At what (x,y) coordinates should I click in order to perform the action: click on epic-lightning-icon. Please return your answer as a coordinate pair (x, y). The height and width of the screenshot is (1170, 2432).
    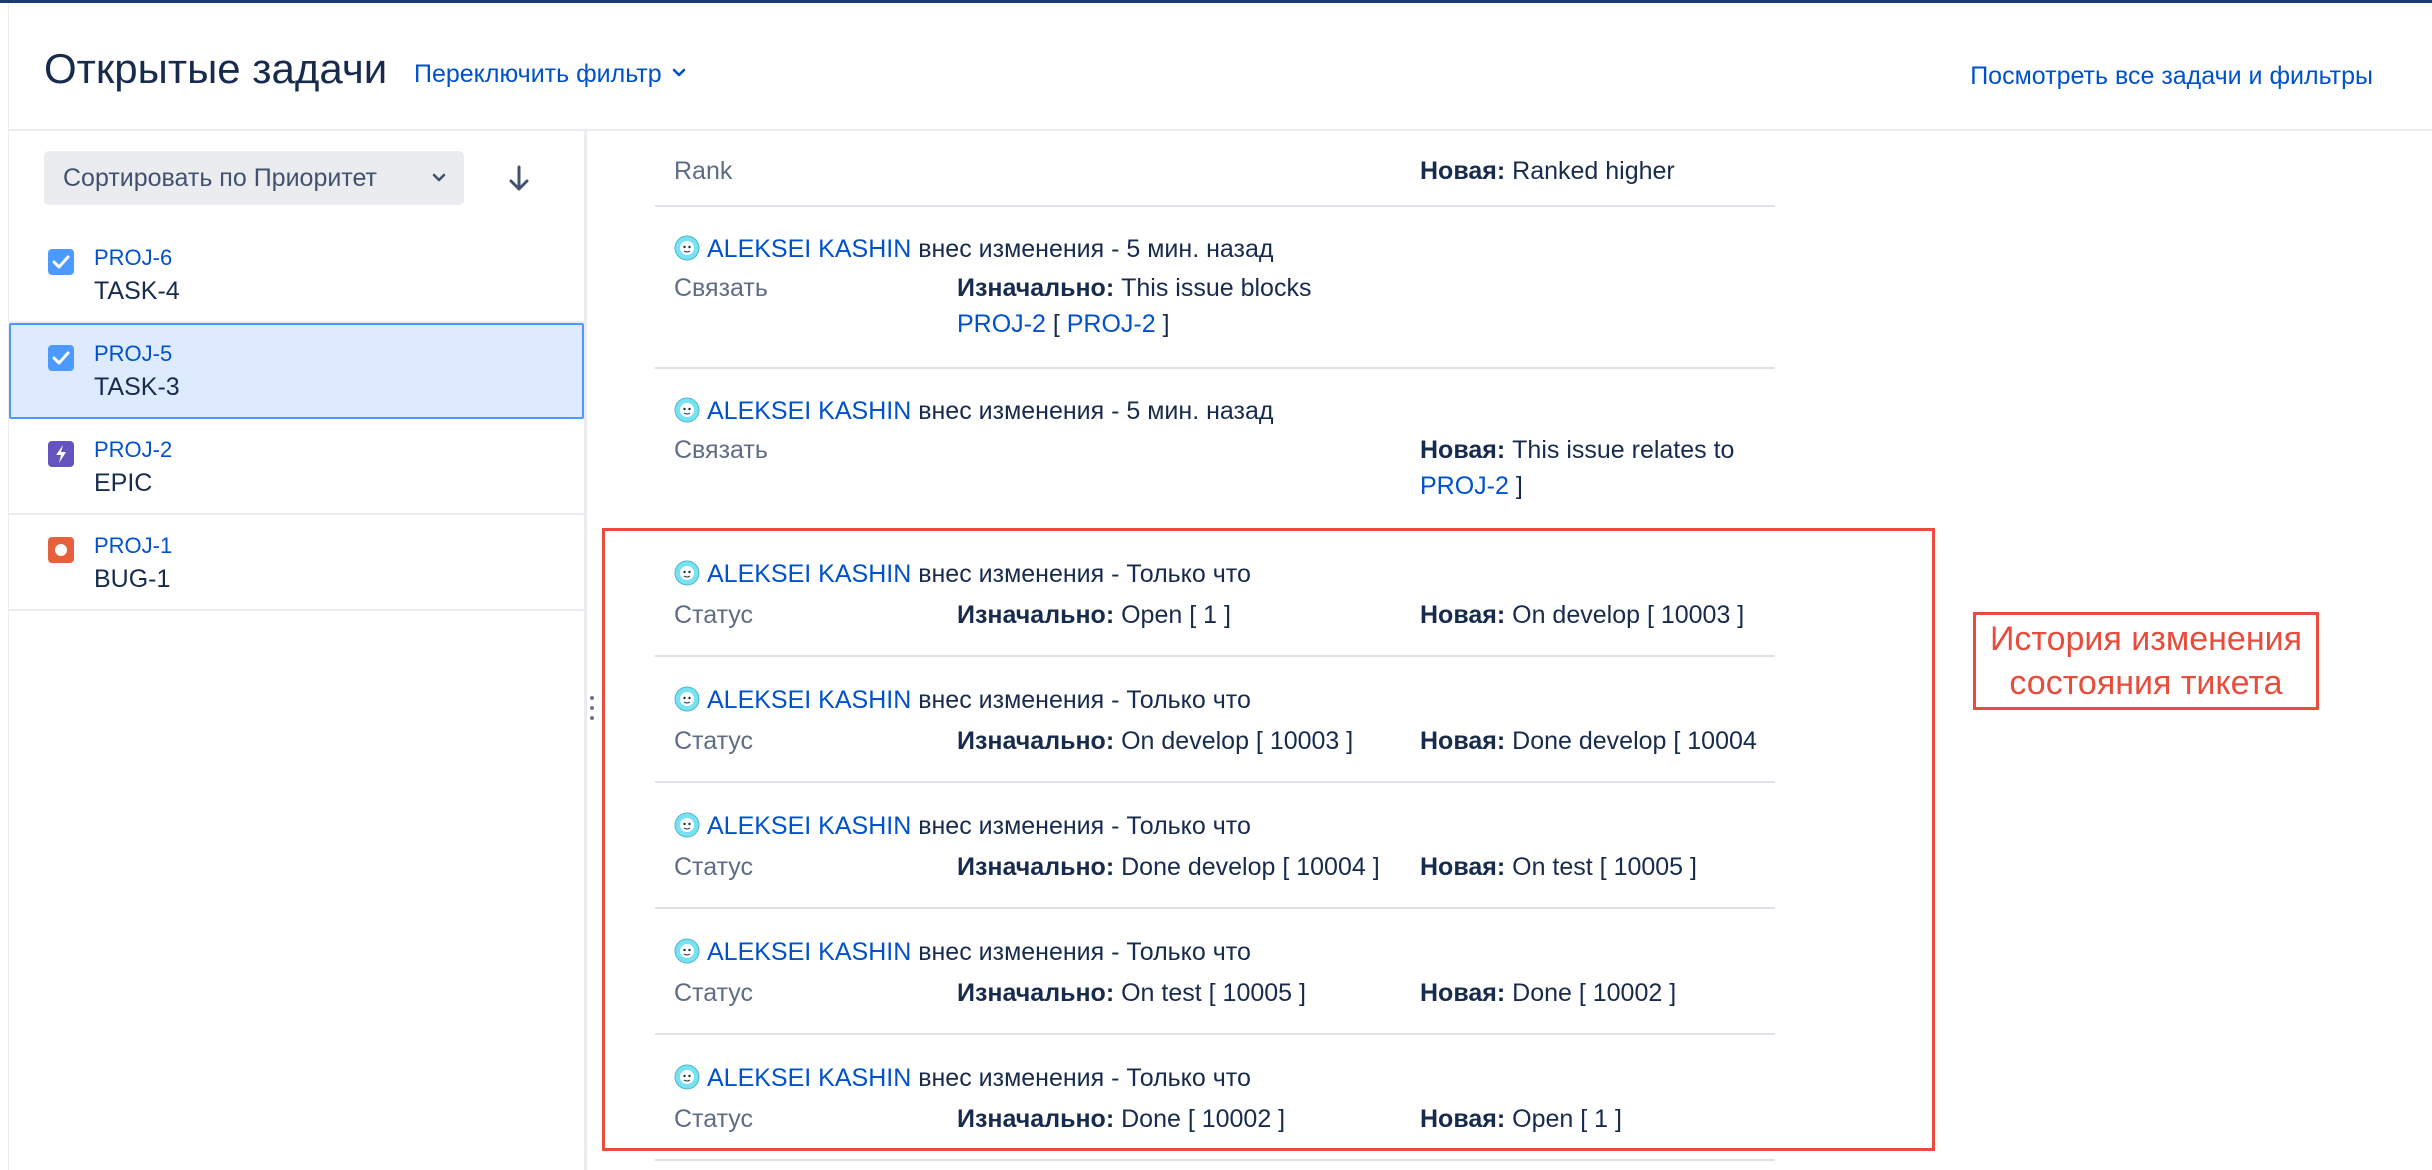
    Looking at the image, I should click on (61, 454).